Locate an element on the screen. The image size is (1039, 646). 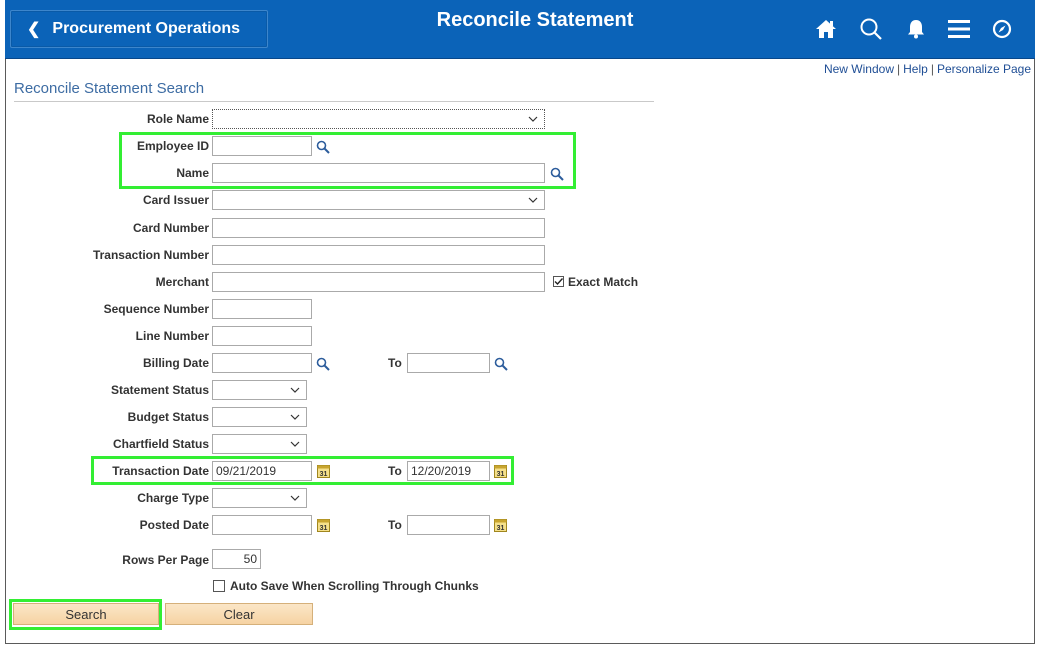
employee-id-label: Employee ID is located at coordinates (172, 146).